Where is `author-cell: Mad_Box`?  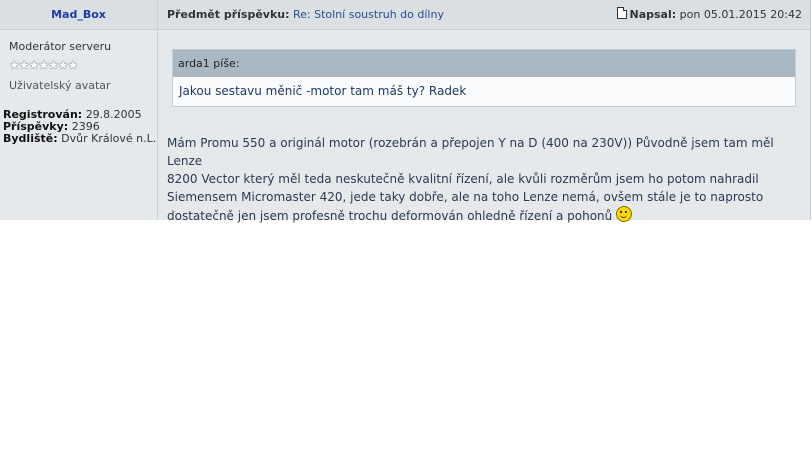 author-cell: Mad_Box is located at coordinates (79, 14).